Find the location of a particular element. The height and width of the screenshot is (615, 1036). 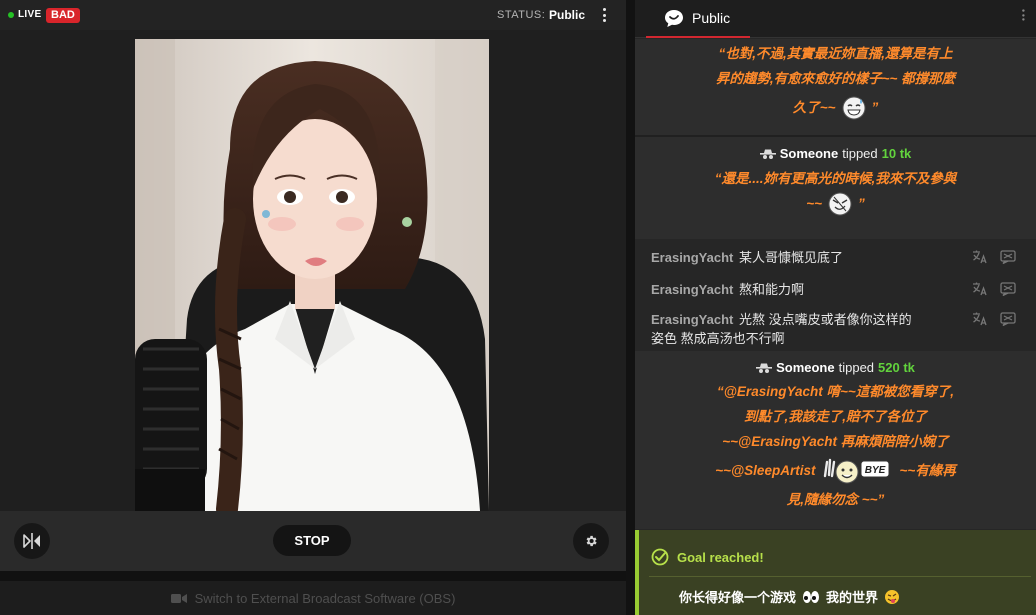

tip-message-text: ~~有緣再 is located at coordinates (927, 470).